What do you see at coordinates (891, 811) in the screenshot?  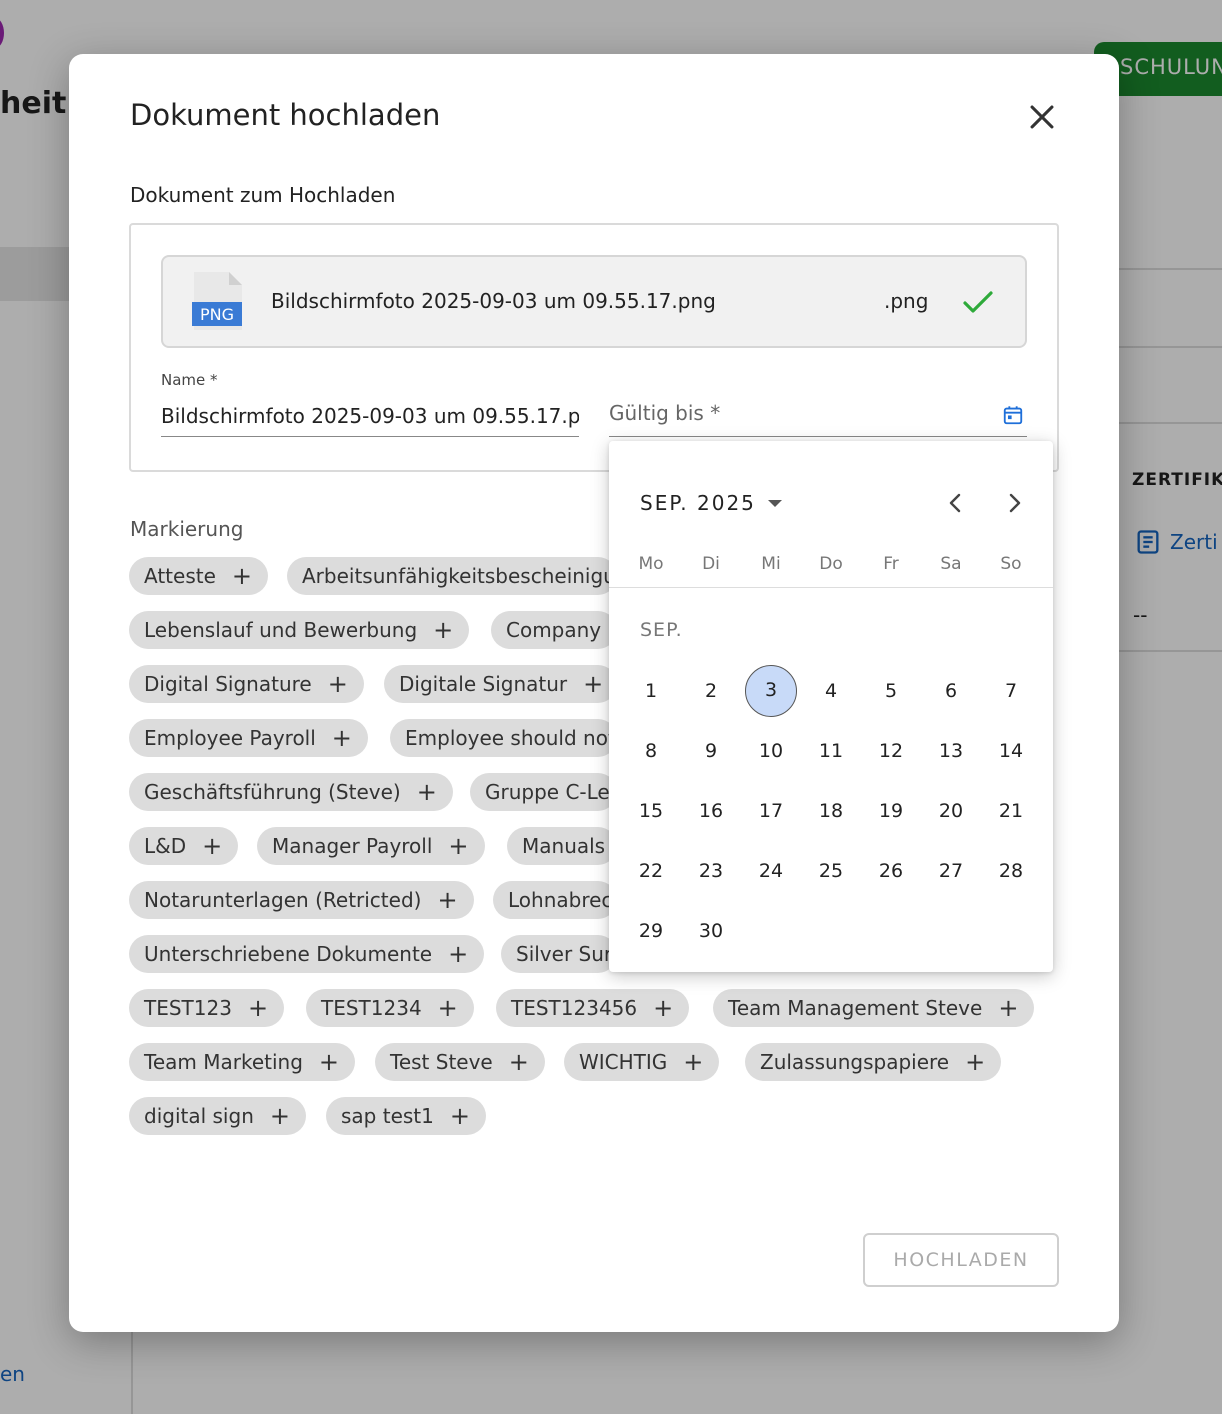 I see `day-cell: 19` at bounding box center [891, 811].